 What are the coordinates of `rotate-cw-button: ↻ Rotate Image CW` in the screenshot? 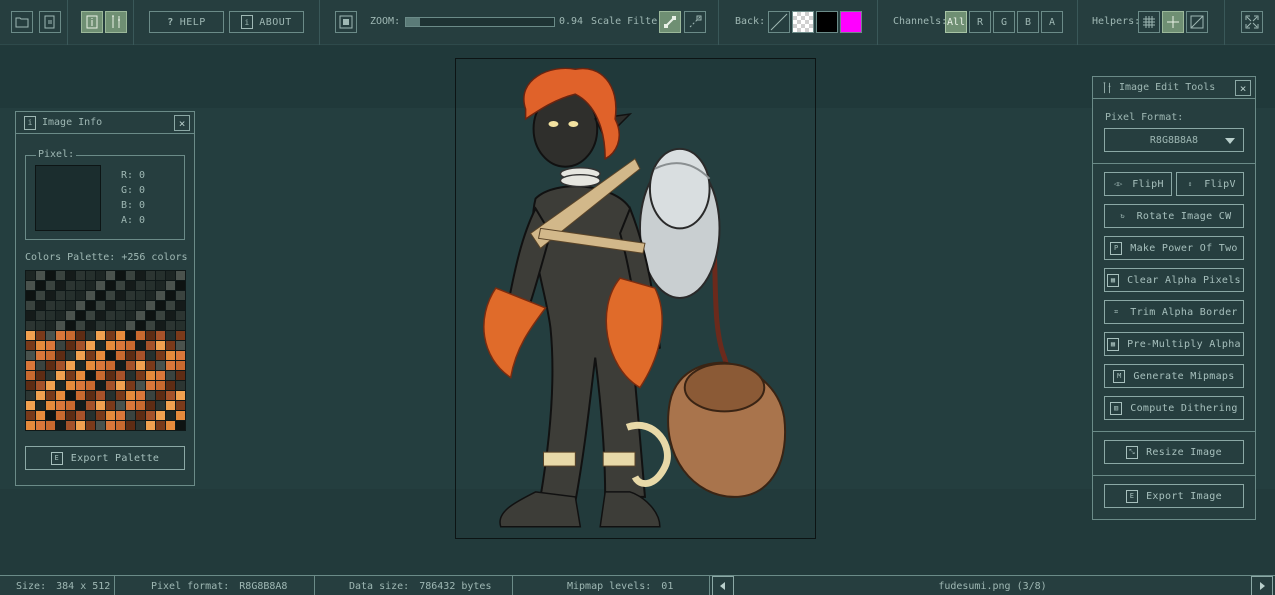 It's located at (1174, 216).